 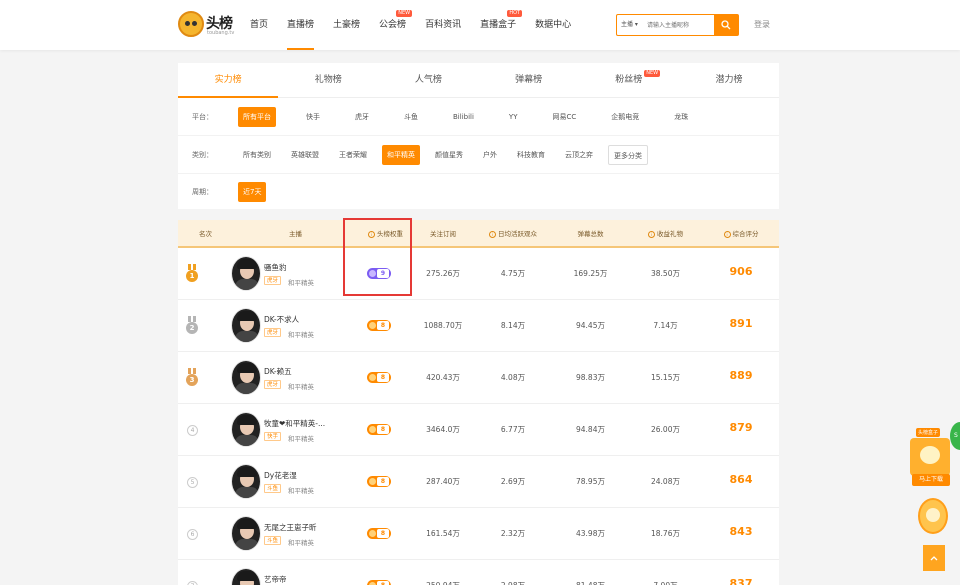 What do you see at coordinates (193, 378) in the screenshot?
I see `rank-indicator: 3` at bounding box center [193, 378].